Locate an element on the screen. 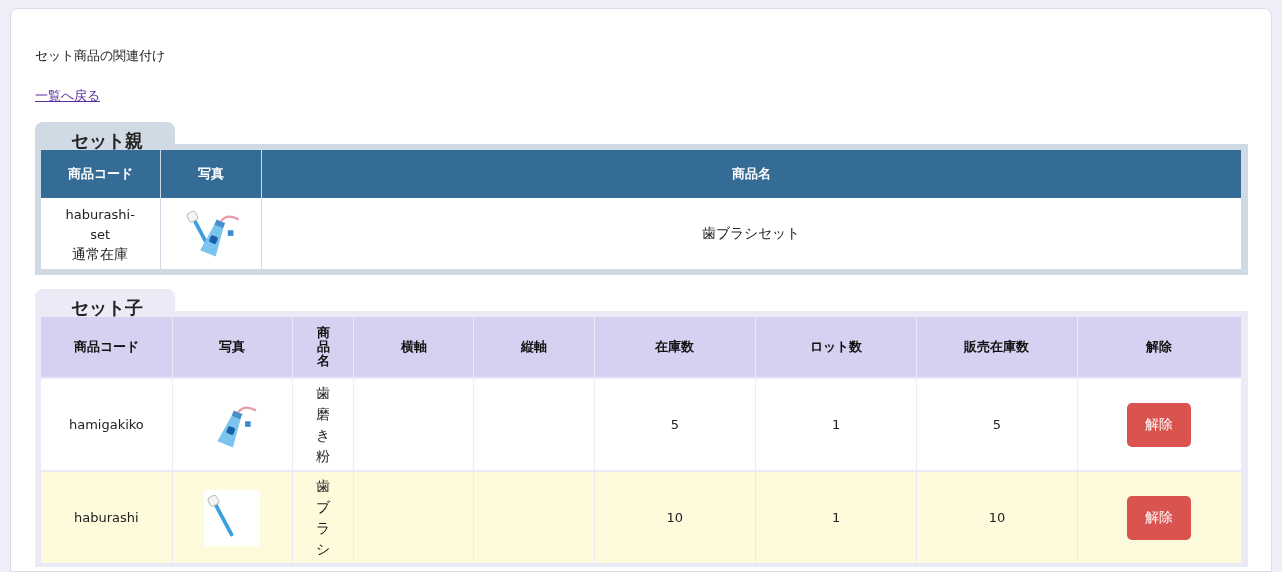 The width and height of the screenshot is (1282, 572). column-header: 解除 is located at coordinates (1159, 346).